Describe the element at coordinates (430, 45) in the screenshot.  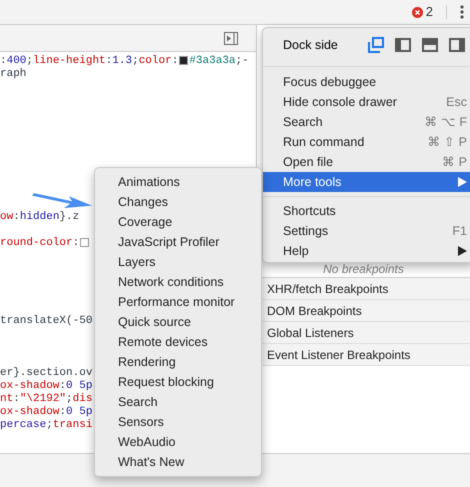
I see `dock-bottom-icon` at that location.